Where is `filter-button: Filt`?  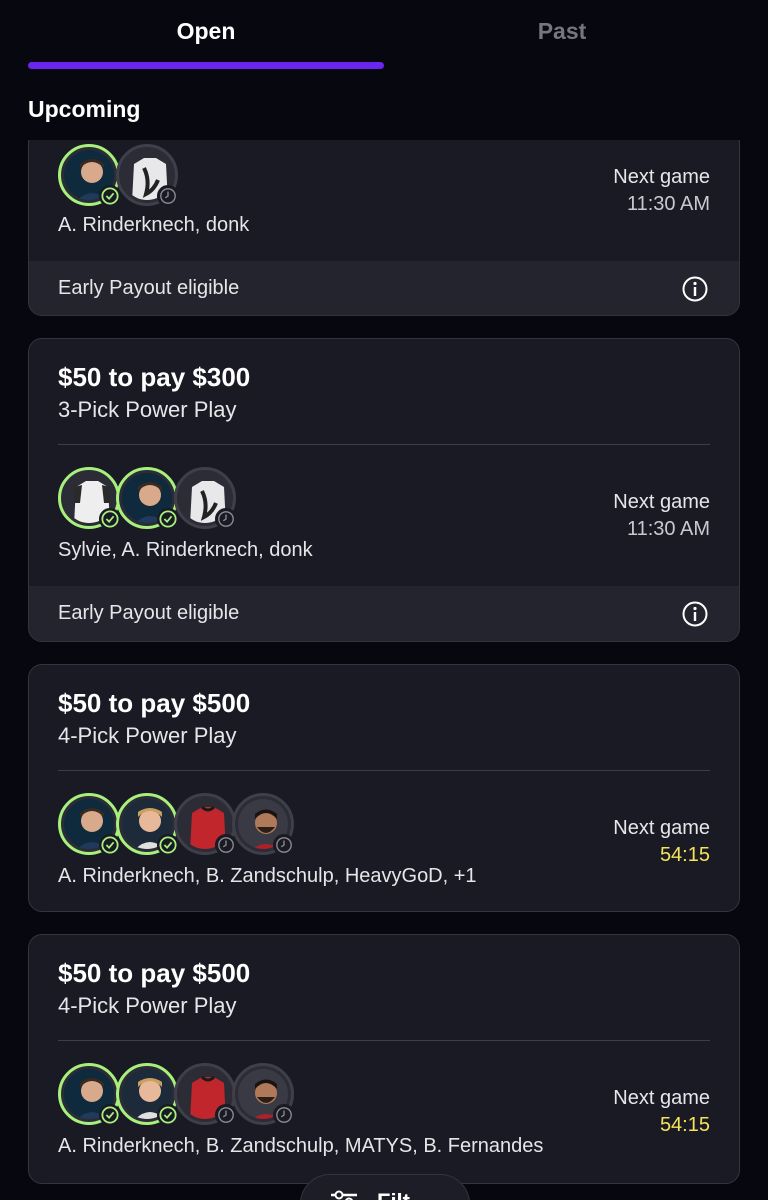
filter-button: Filt is located at coordinates (385, 1187).